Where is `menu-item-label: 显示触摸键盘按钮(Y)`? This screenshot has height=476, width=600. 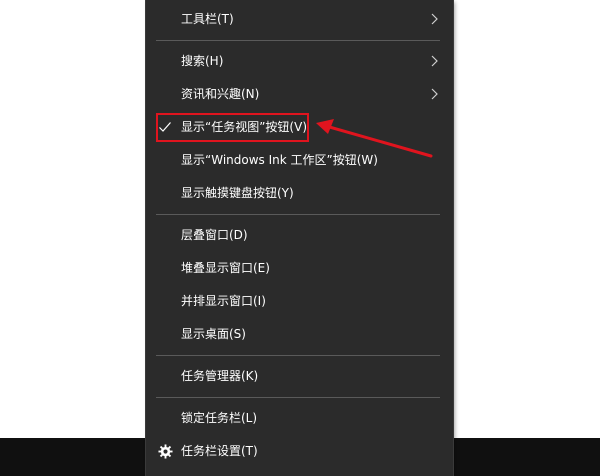
menu-item-label: 显示触摸键盘按钮(Y) is located at coordinates (237, 193).